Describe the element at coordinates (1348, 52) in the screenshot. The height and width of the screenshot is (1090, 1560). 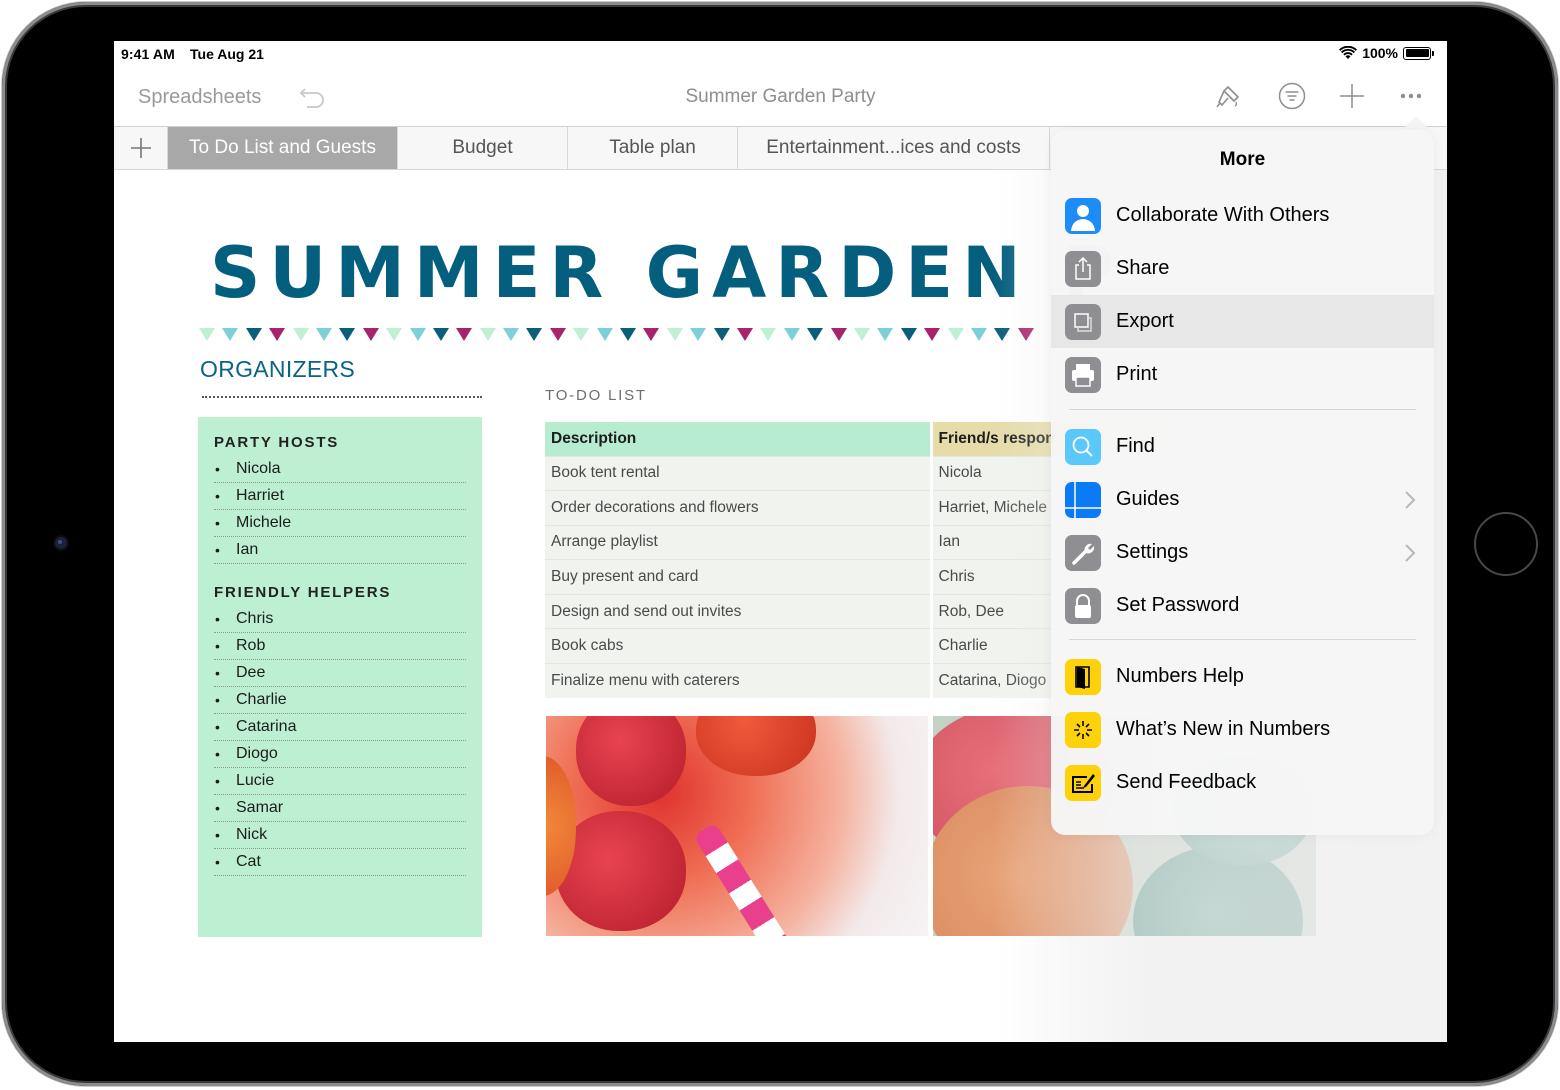
I see `wifi-icon` at that location.